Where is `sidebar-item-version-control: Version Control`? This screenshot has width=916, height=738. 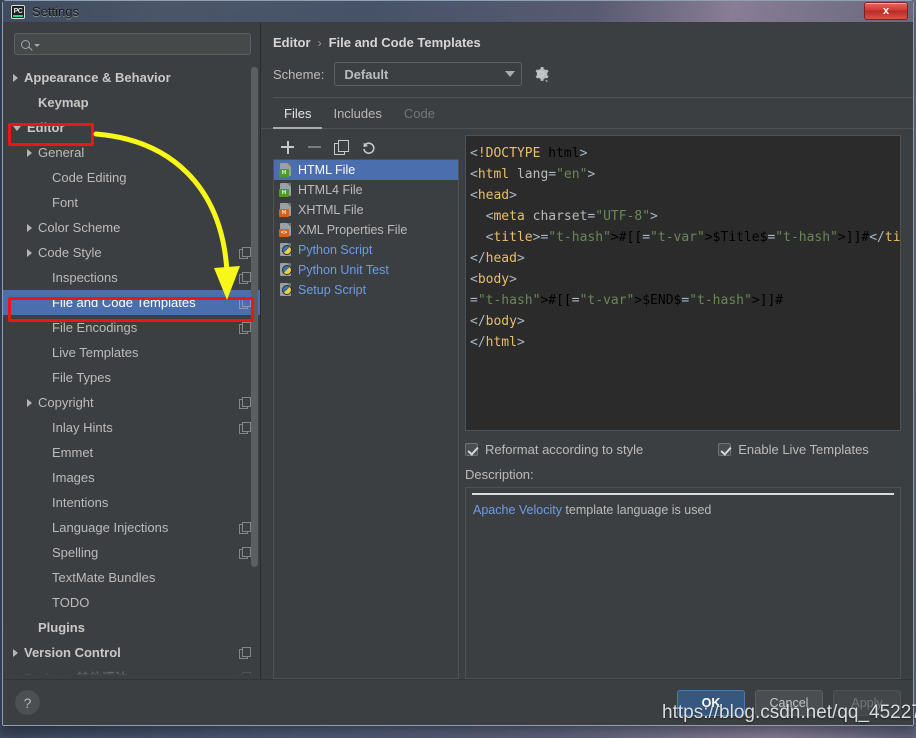 sidebar-item-version-control: Version Control is located at coordinates (131, 652).